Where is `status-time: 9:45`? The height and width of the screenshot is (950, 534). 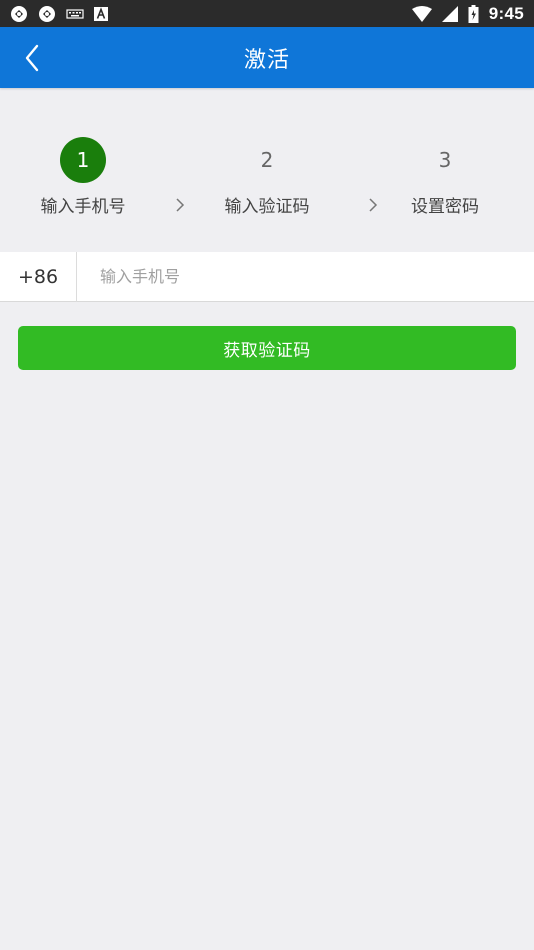 status-time: 9:45 is located at coordinates (506, 13).